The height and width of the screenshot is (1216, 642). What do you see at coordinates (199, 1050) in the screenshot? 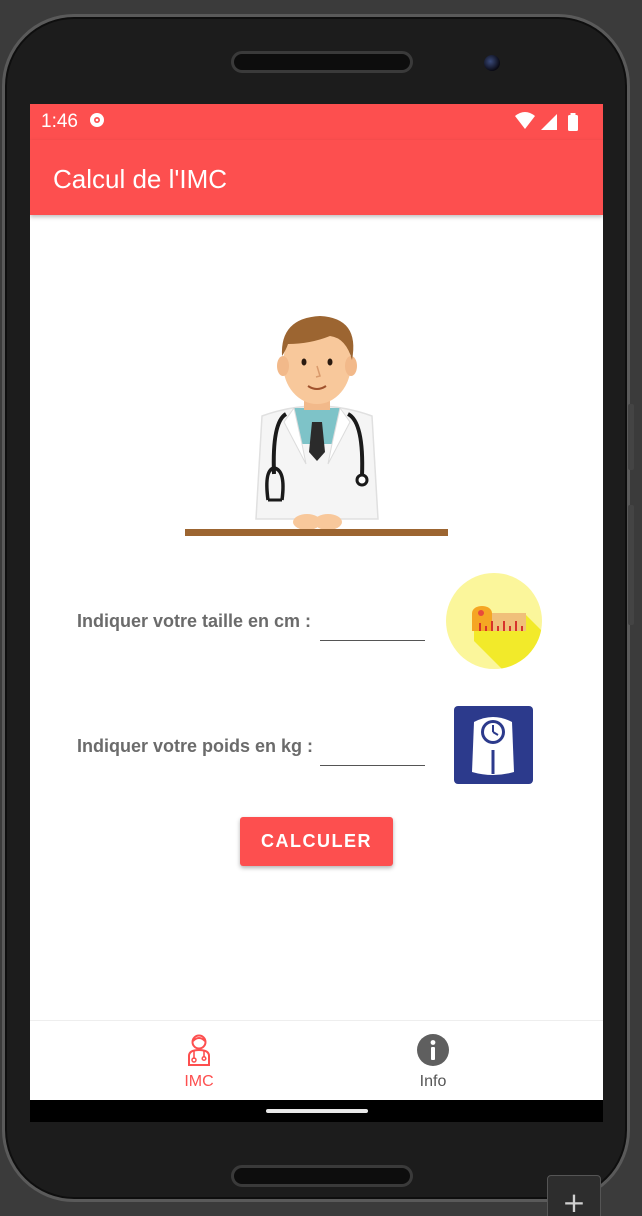
I see `doctor-icon` at bounding box center [199, 1050].